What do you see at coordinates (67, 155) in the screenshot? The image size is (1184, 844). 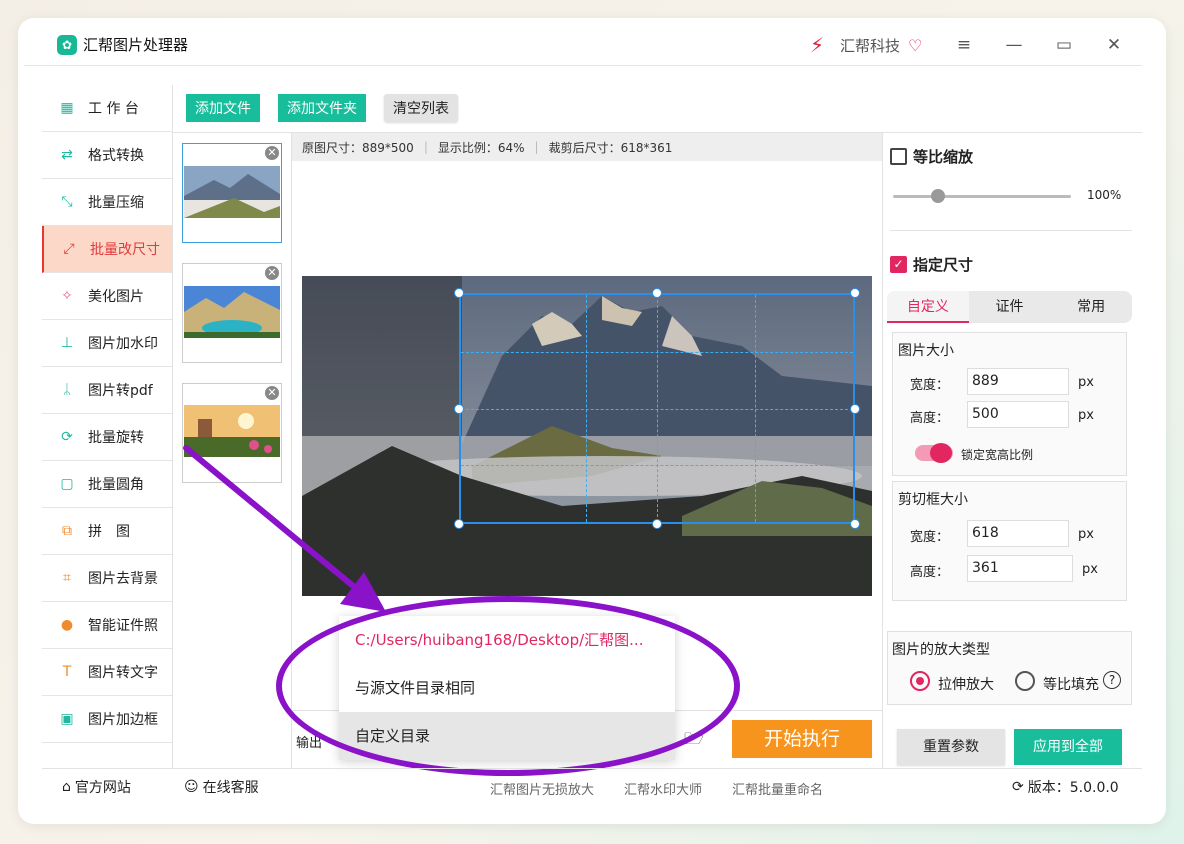 I see `convert-icon: ⇄` at bounding box center [67, 155].